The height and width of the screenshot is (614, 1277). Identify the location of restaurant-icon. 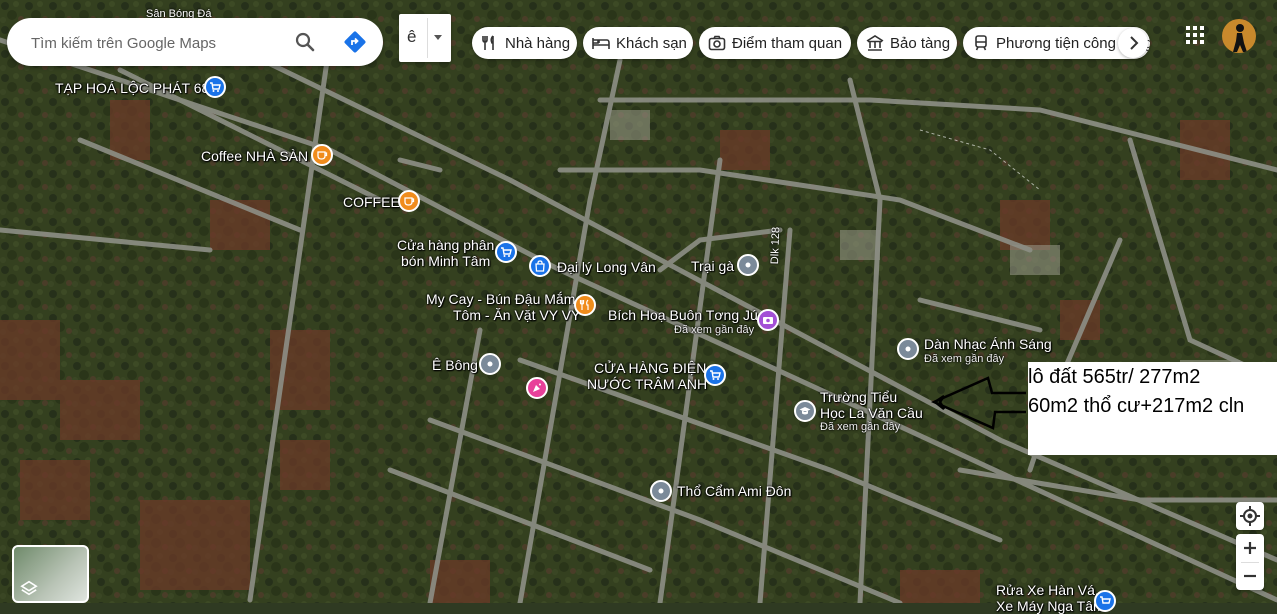
(585, 305).